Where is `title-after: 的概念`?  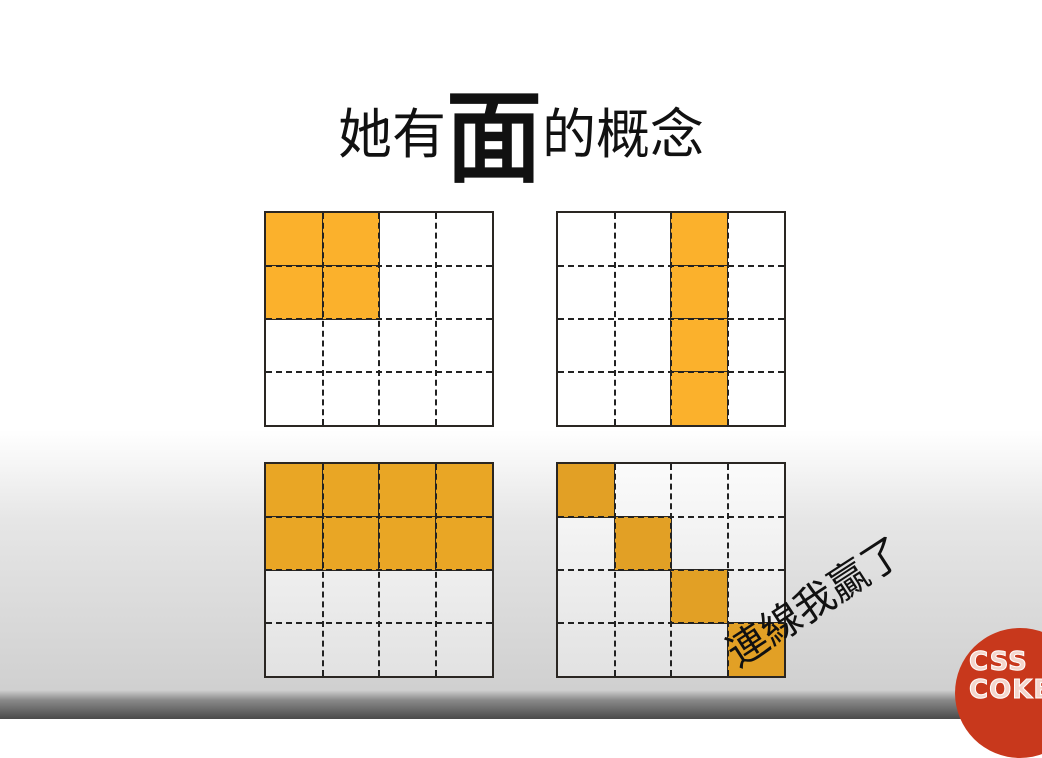
title-after: 的概念 is located at coordinates (623, 134).